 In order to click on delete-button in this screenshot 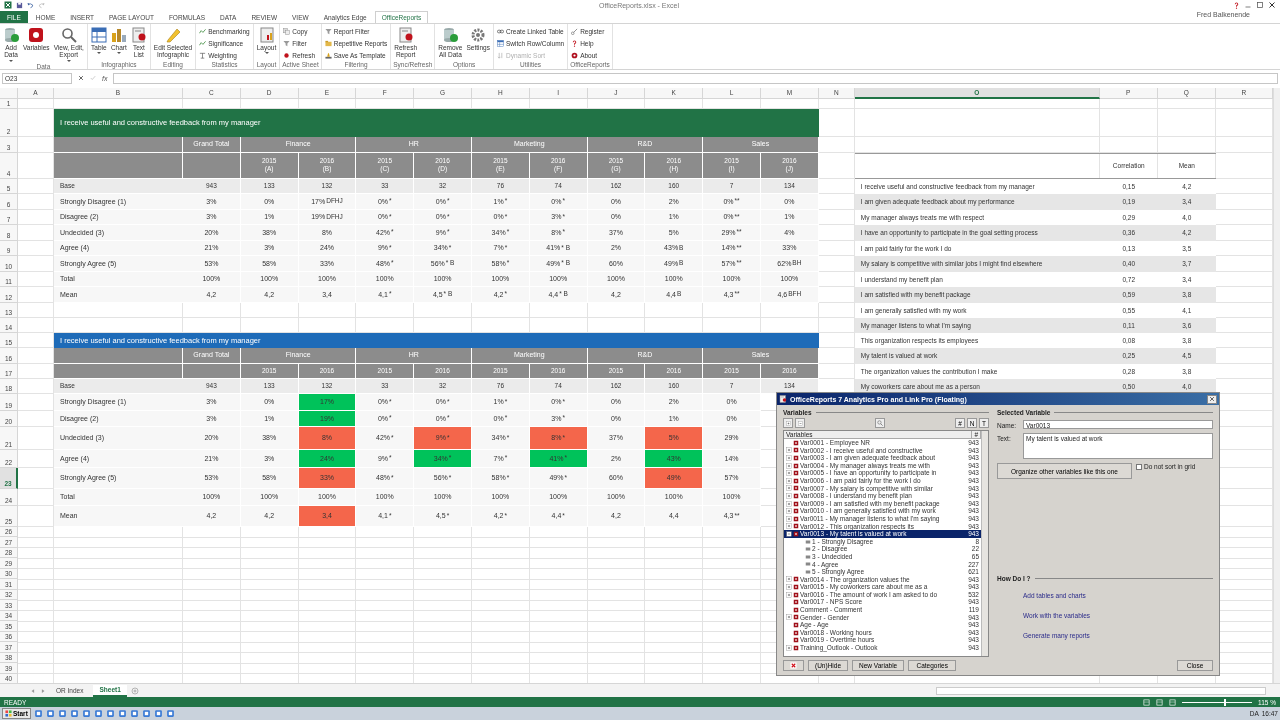, I will do `click(793, 665)`.